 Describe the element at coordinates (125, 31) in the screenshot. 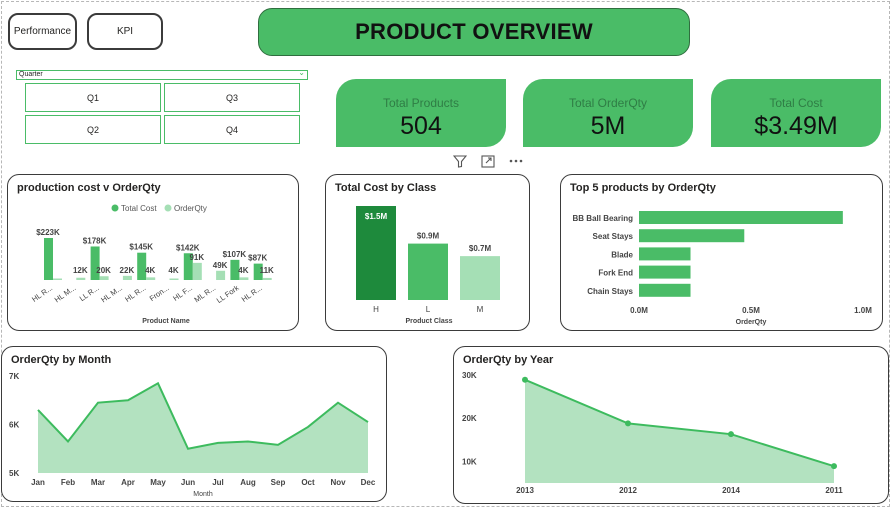

I see `kpi-nav-button: KPI` at that location.